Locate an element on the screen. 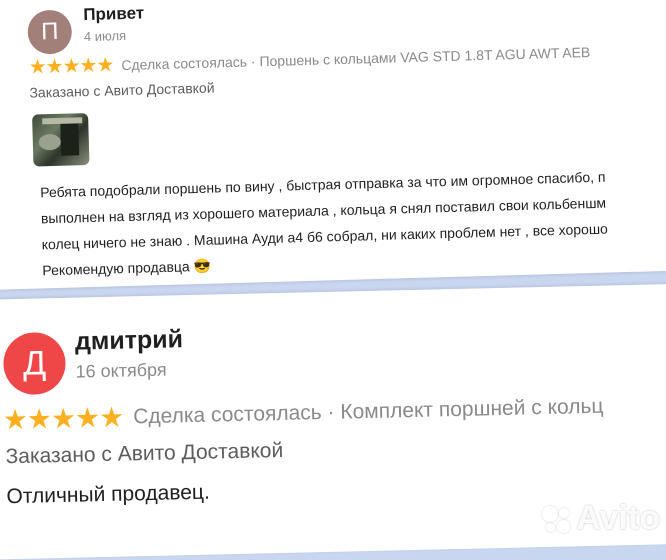  avatar: П is located at coordinates (50, 32).